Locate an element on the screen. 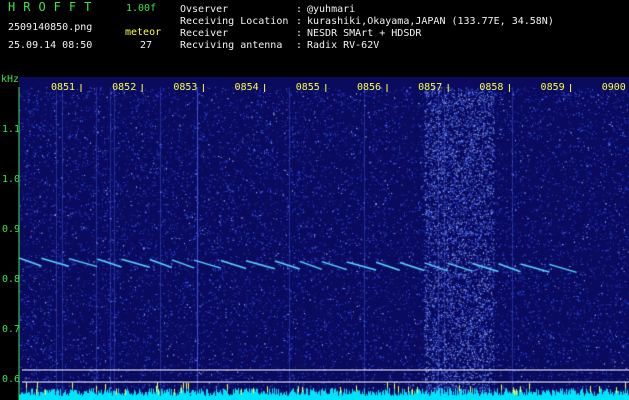  x-tick-label: 0857 is located at coordinates (430, 87).